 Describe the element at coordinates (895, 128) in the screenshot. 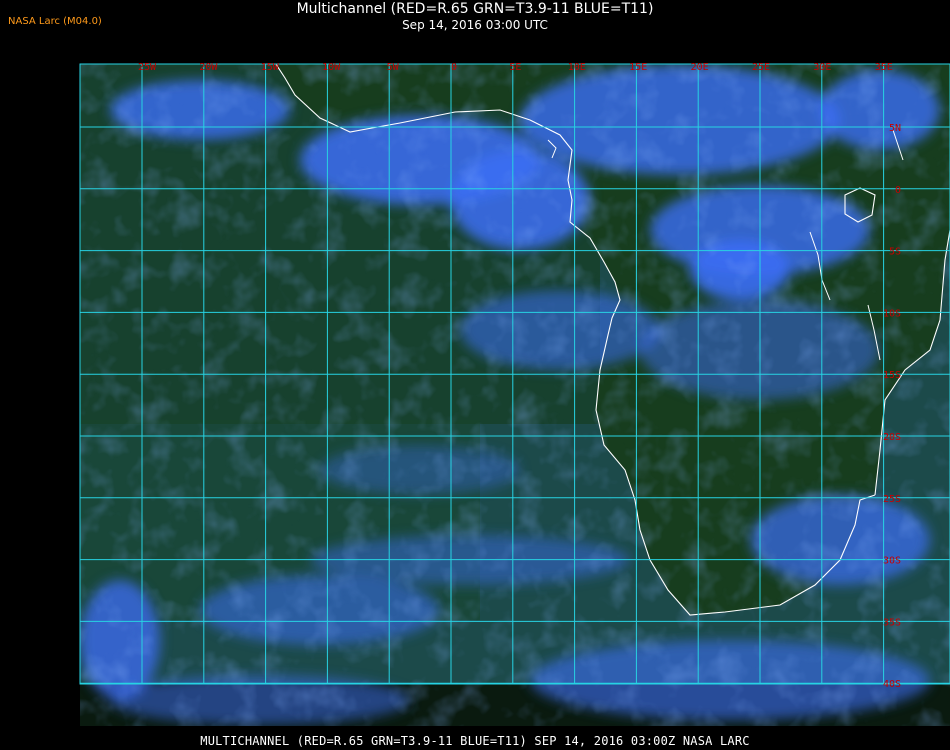

I see `latitude-label: 5N` at that location.